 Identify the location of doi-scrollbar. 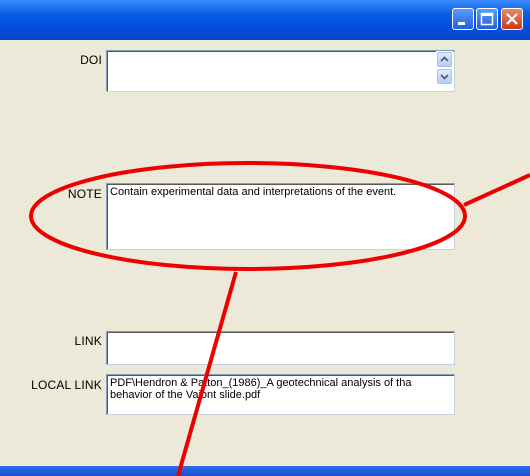
(444, 71).